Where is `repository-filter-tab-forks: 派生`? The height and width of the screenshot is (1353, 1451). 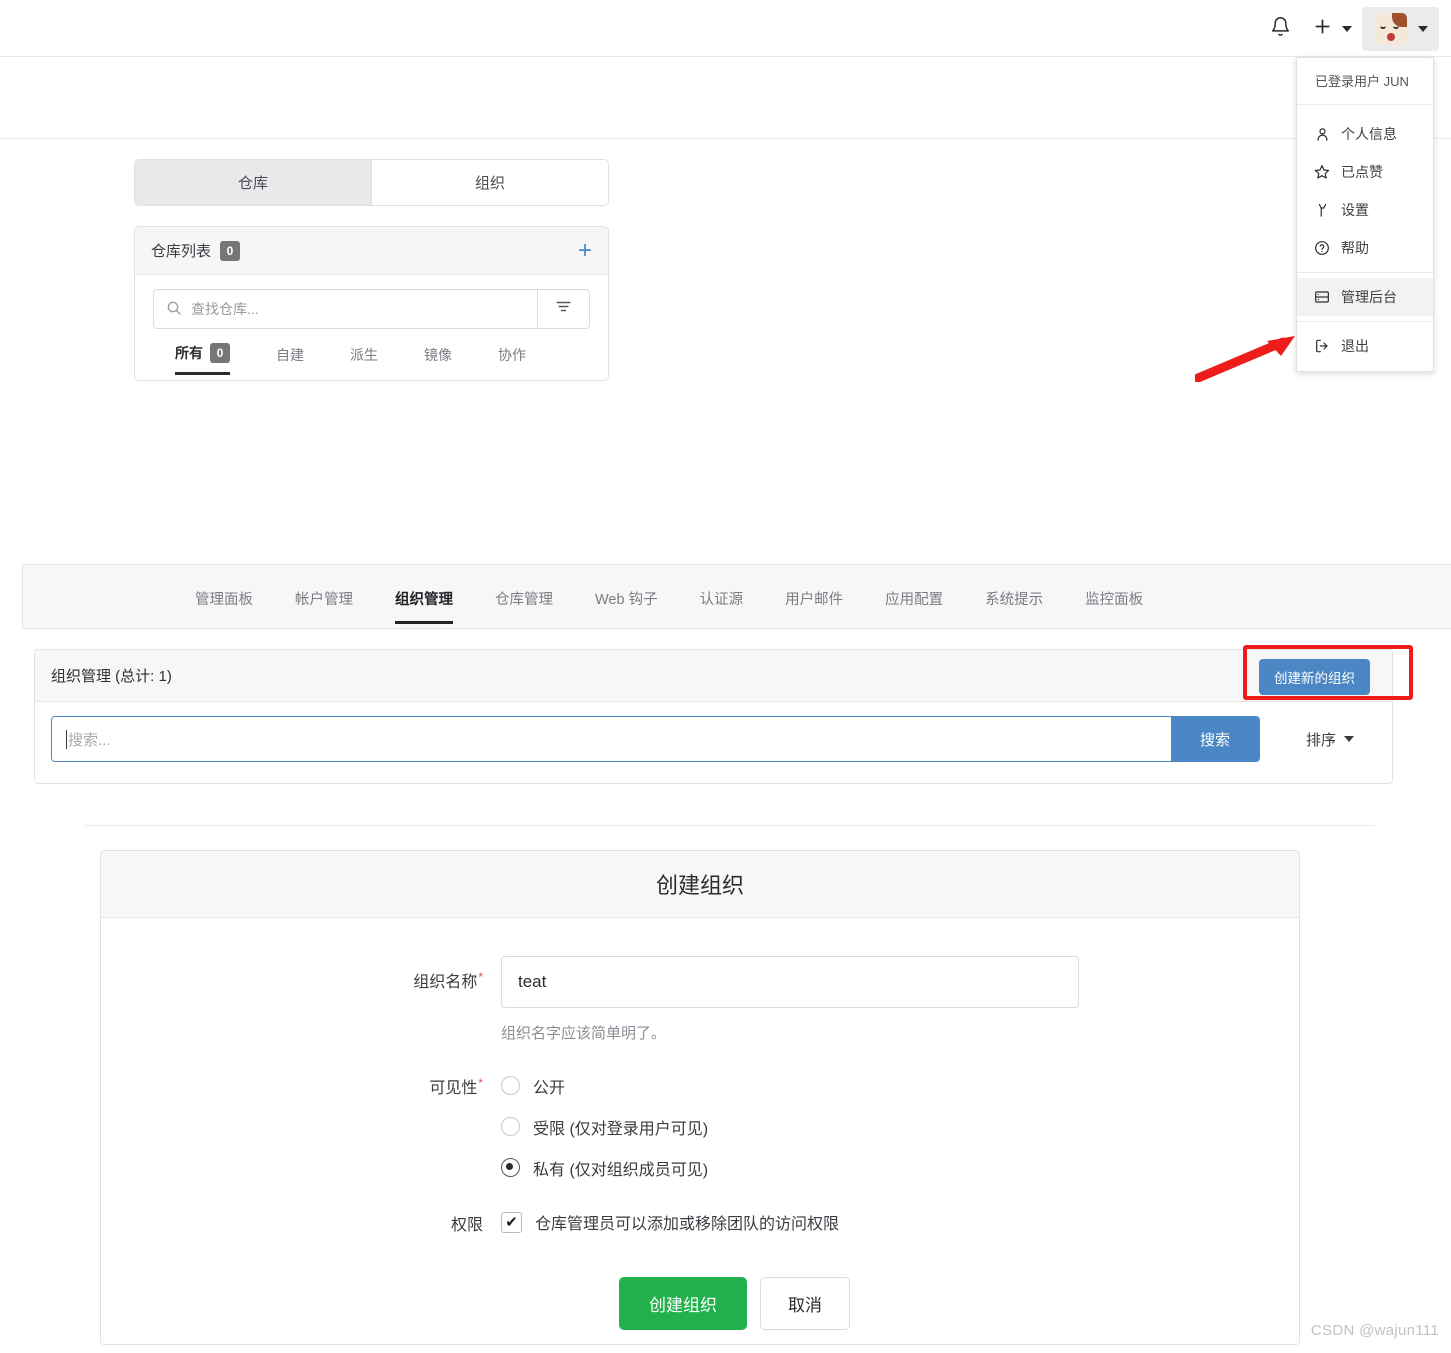
repository-filter-tab-forks: 派生 is located at coordinates (364, 356).